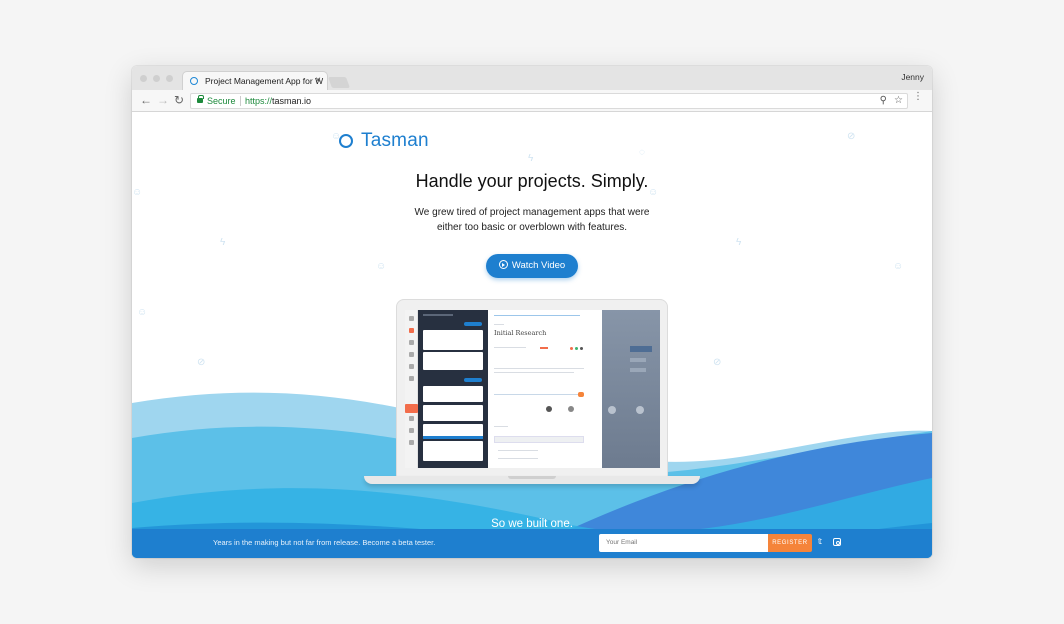  Describe the element at coordinates (642, 152) in the screenshot. I see `apple-doodle-icon: ◌` at that location.